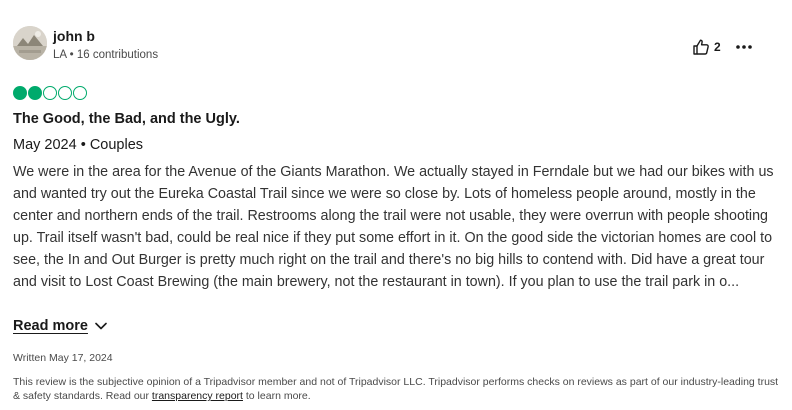 The width and height of the screenshot is (792, 410). I want to click on more-horizontal-icon, so click(744, 47).